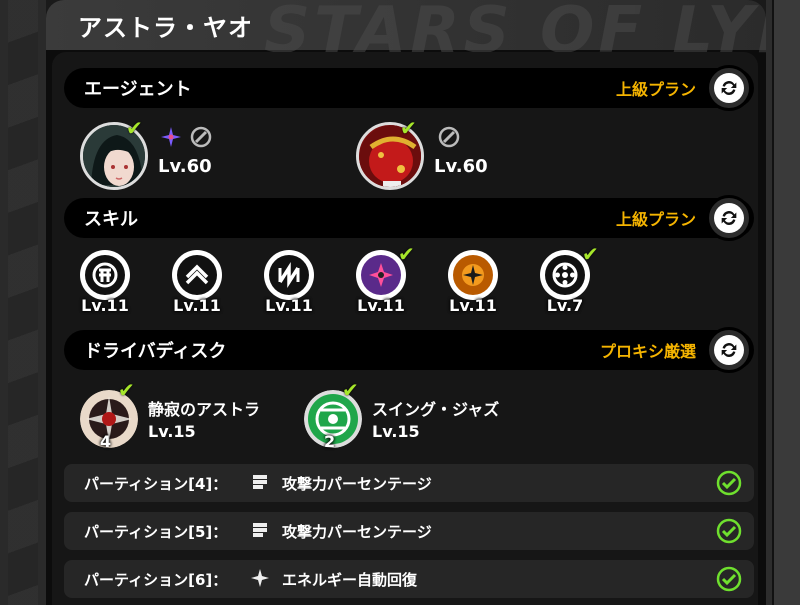 Image resolution: width=800 pixels, height=605 pixels. I want to click on agent-2-level: Lv.60, so click(461, 166).